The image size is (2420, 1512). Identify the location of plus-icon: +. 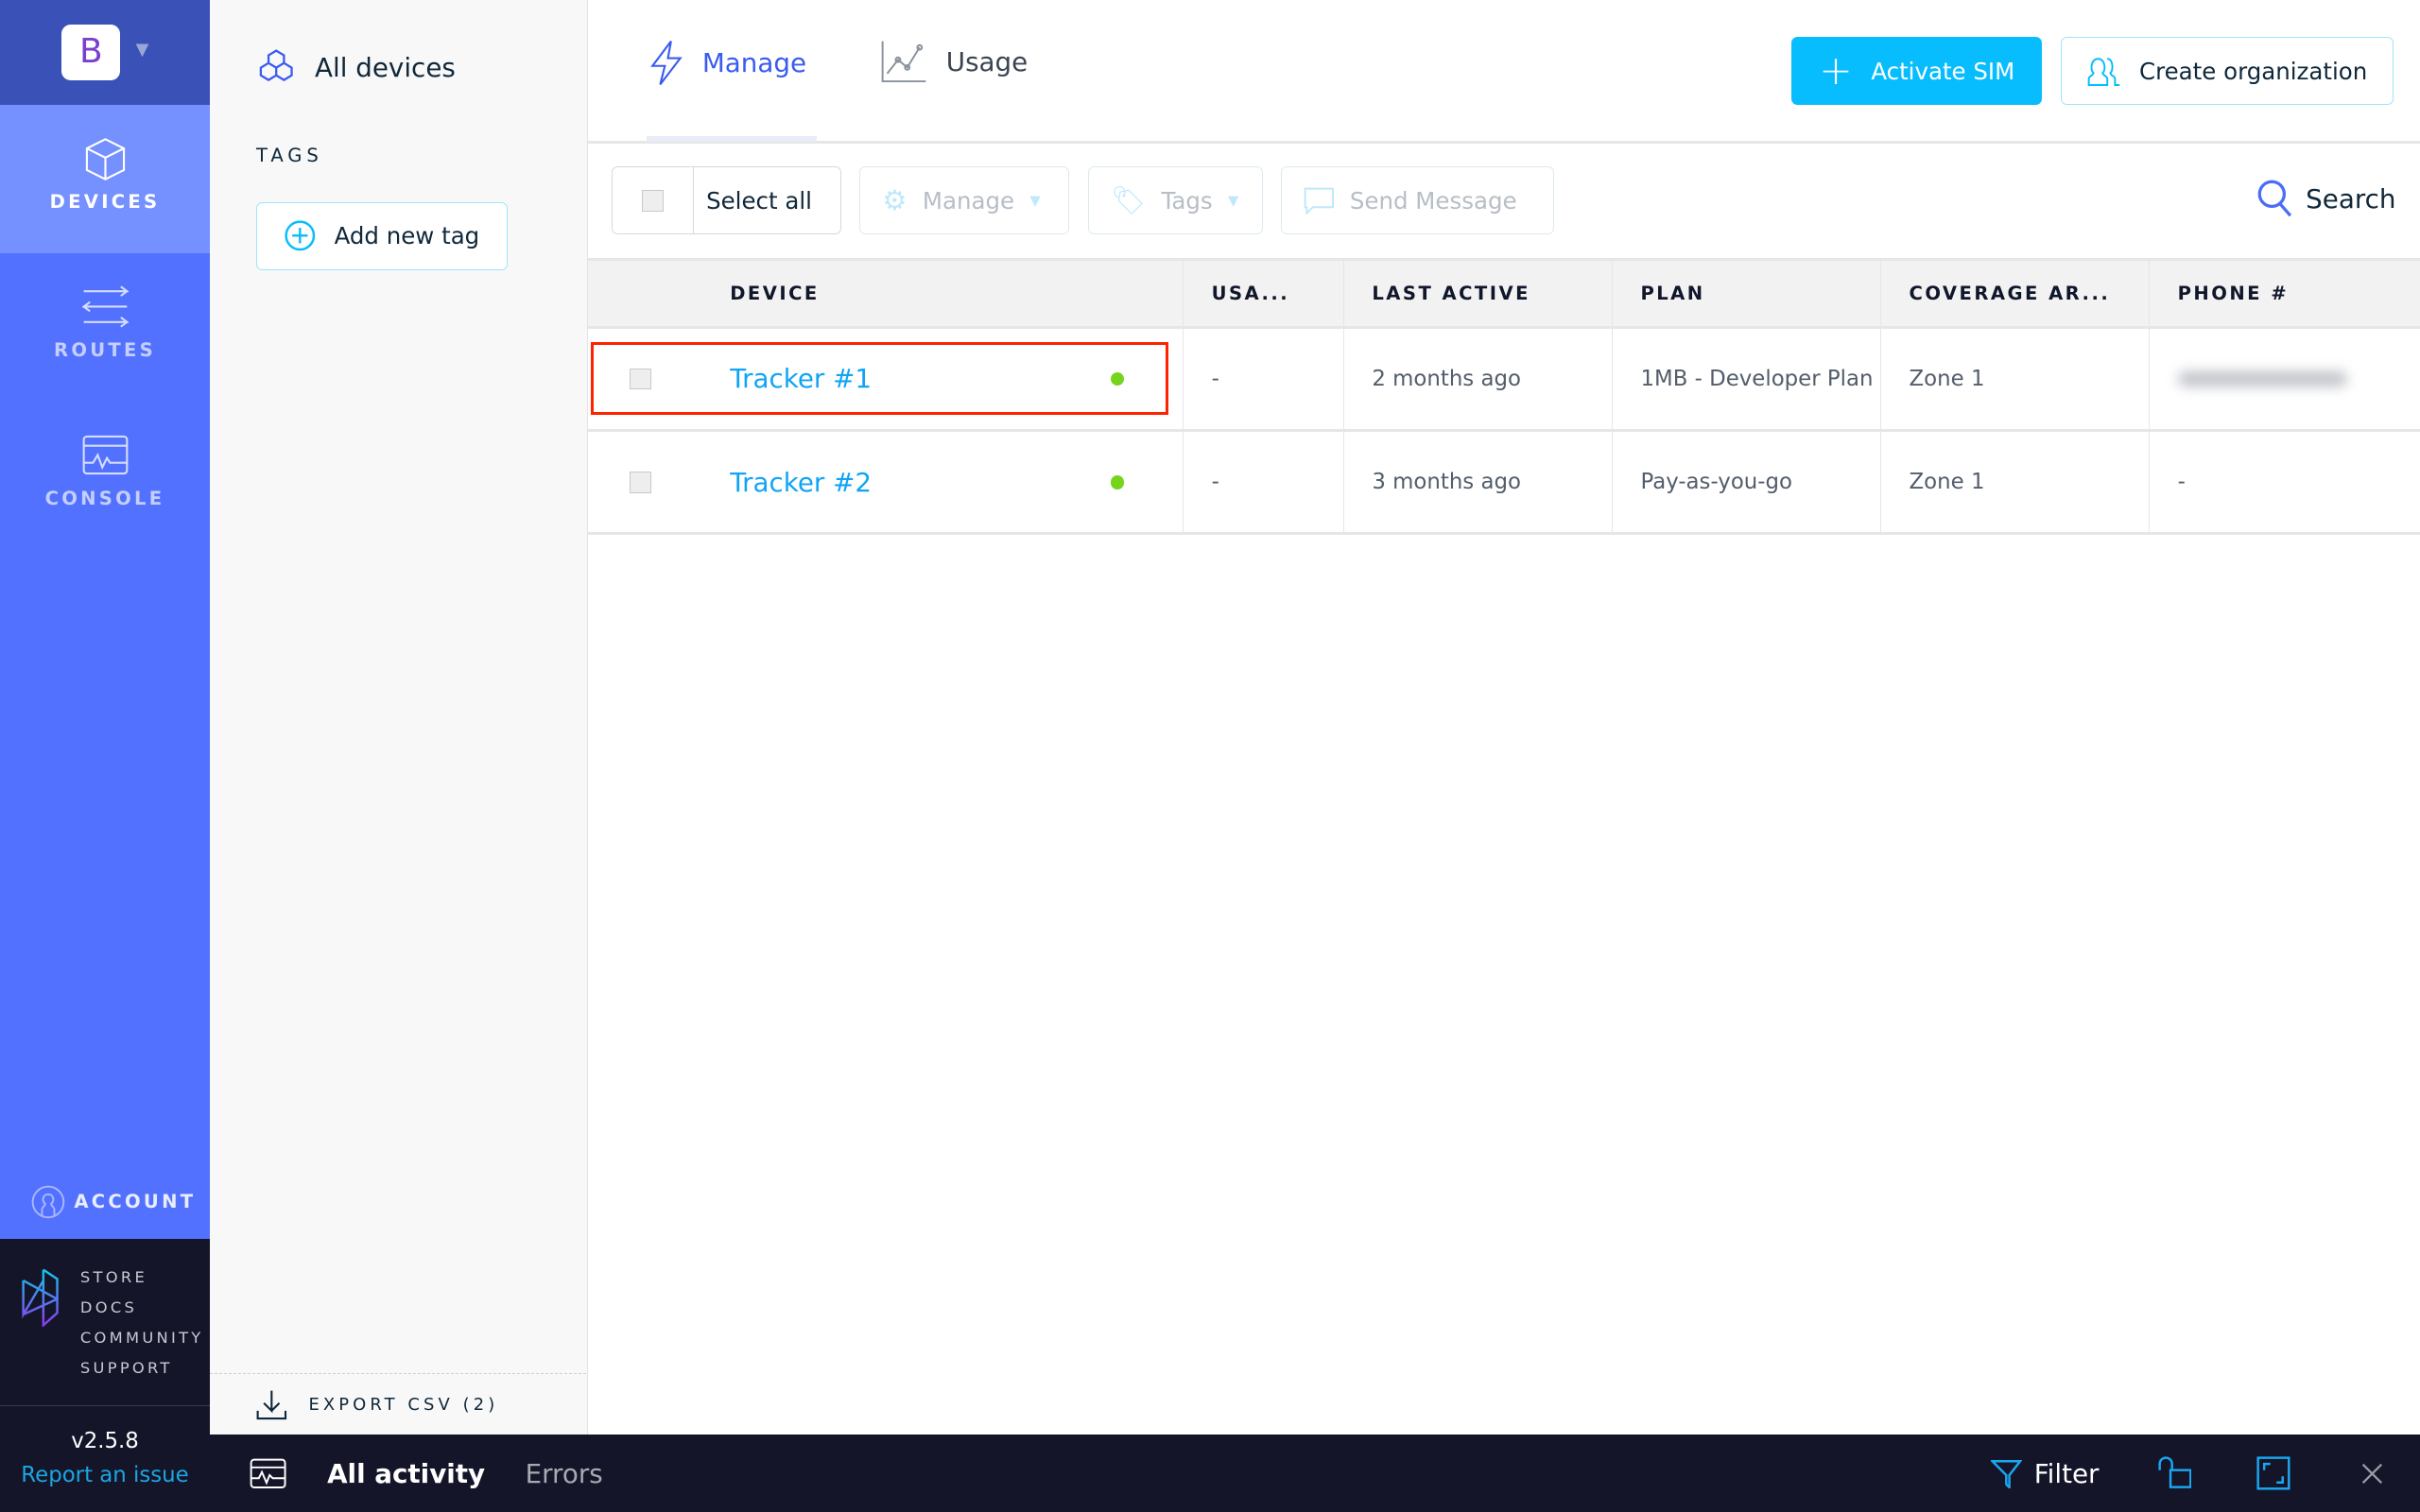
(1836, 70).